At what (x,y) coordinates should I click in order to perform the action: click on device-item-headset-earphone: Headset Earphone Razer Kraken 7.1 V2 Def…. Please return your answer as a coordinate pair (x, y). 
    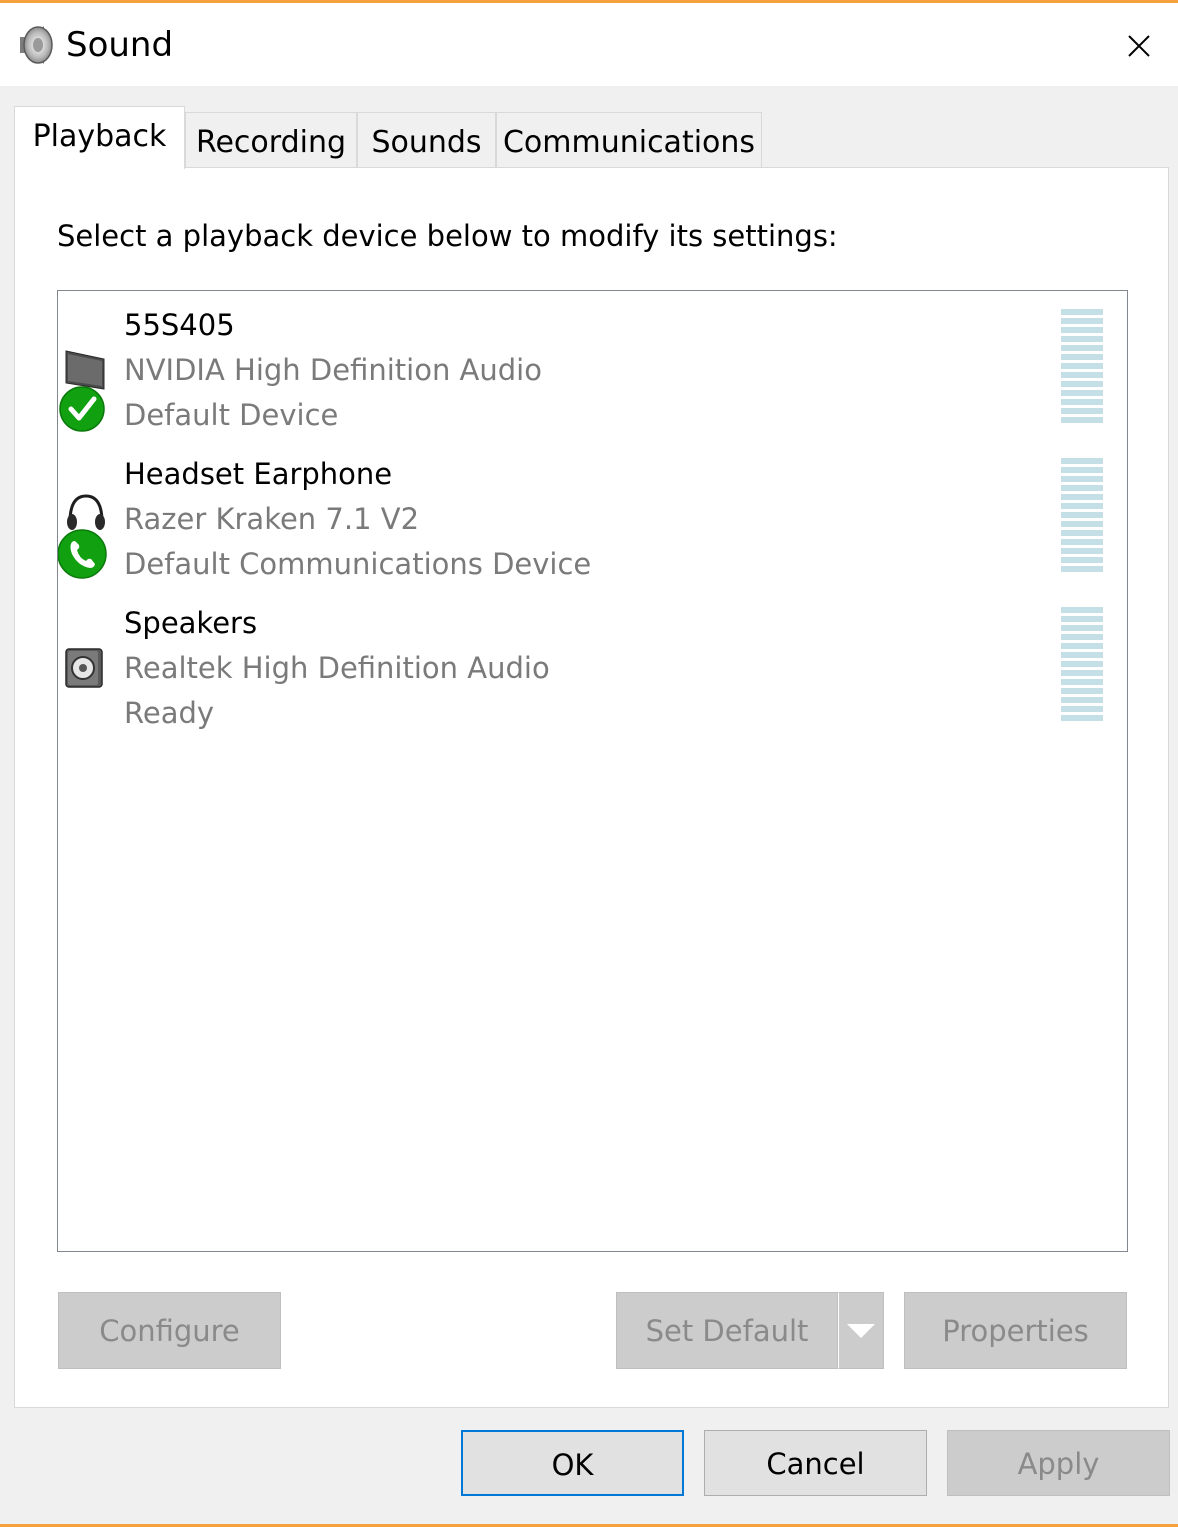
    Looking at the image, I should click on (592, 522).